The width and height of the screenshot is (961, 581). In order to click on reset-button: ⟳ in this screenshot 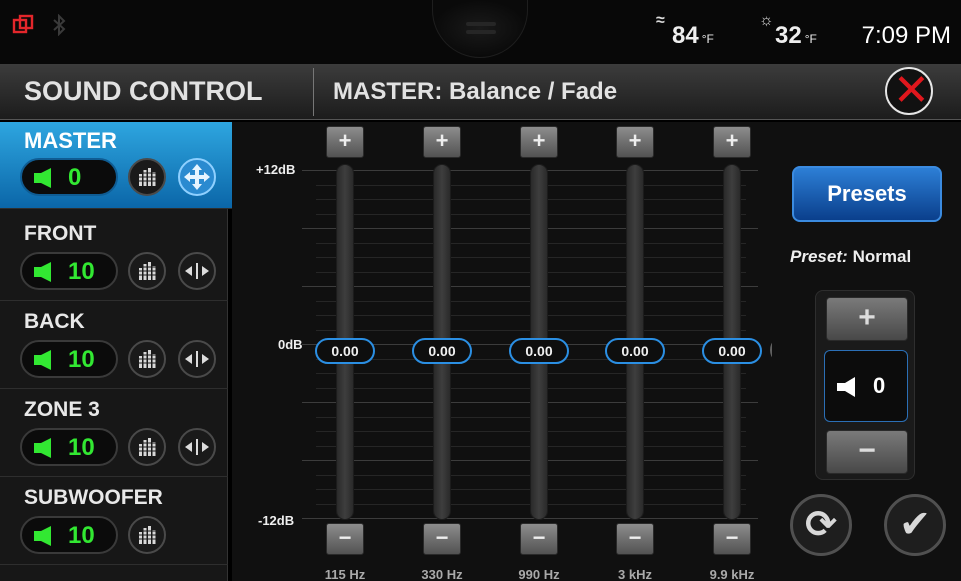, I will do `click(821, 525)`.